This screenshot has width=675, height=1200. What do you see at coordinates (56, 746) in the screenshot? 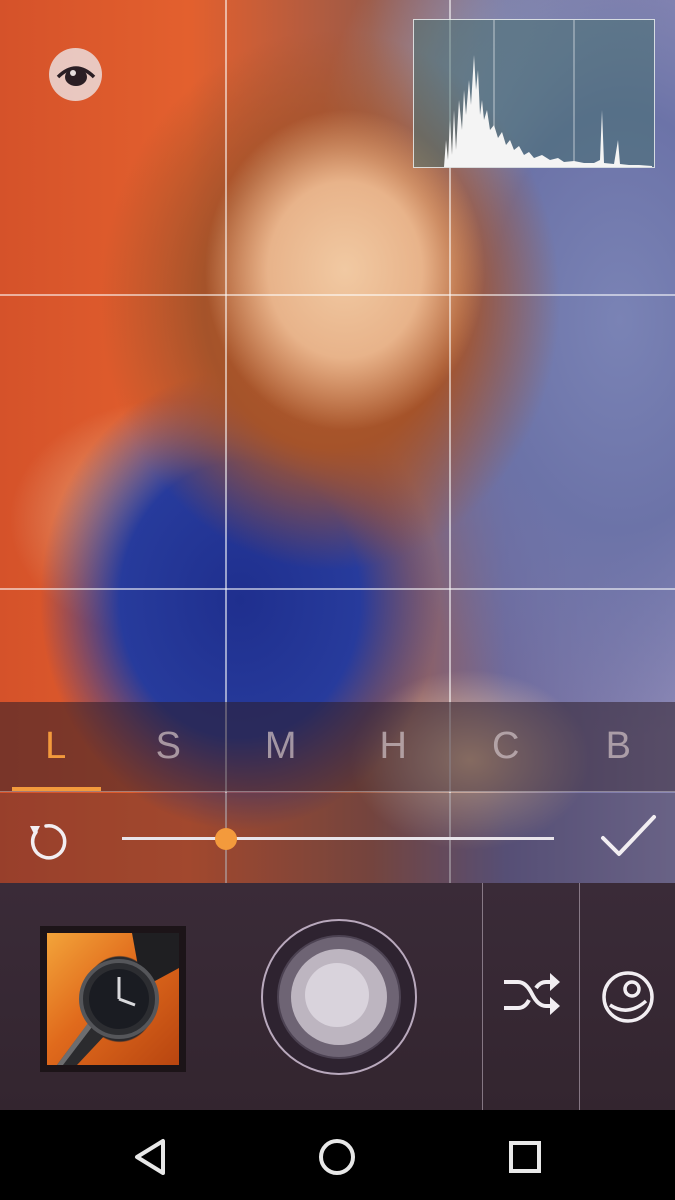
I see `tab-channel-l: L` at bounding box center [56, 746].